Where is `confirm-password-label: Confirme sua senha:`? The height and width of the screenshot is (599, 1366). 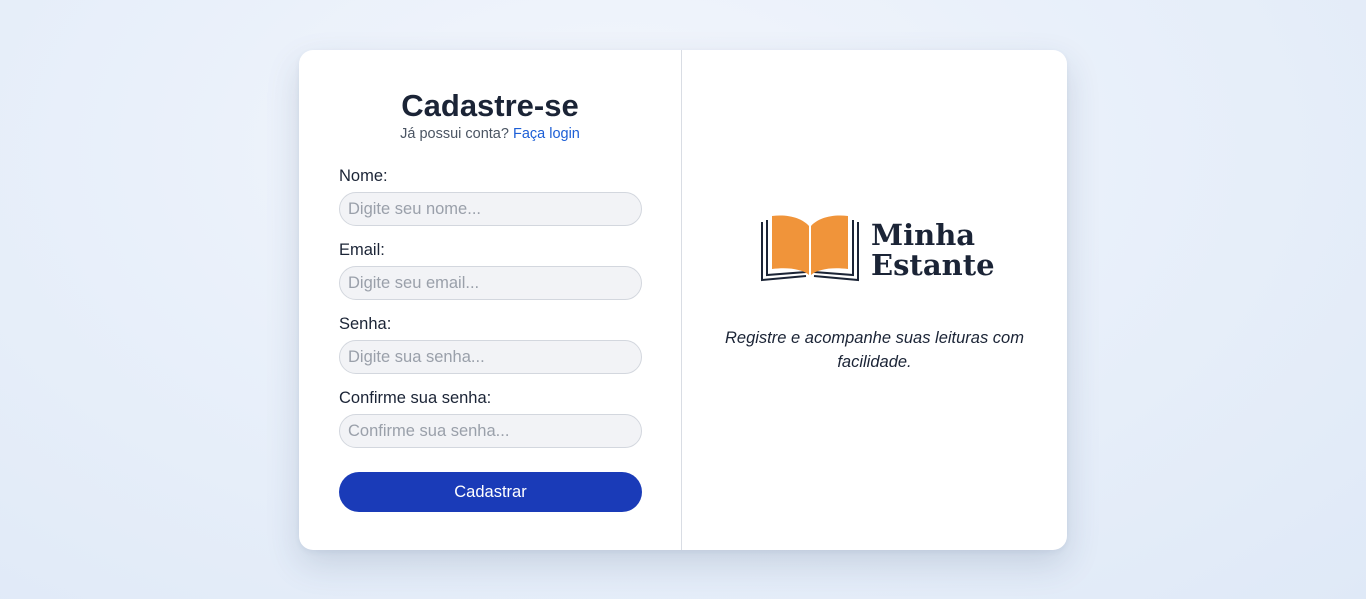 confirm-password-label: Confirme sua senha: is located at coordinates (415, 398).